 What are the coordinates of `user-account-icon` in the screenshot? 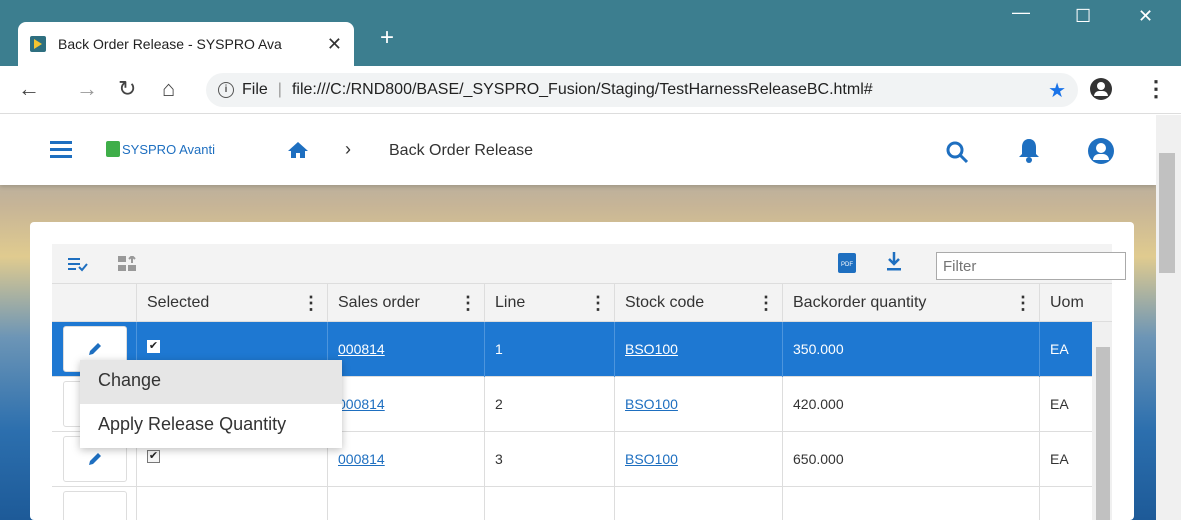 It's located at (1101, 151).